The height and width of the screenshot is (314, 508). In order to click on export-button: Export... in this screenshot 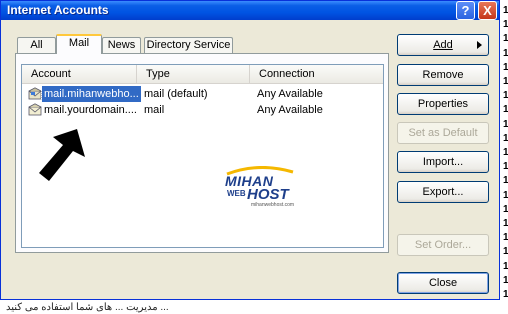, I will do `click(443, 192)`.